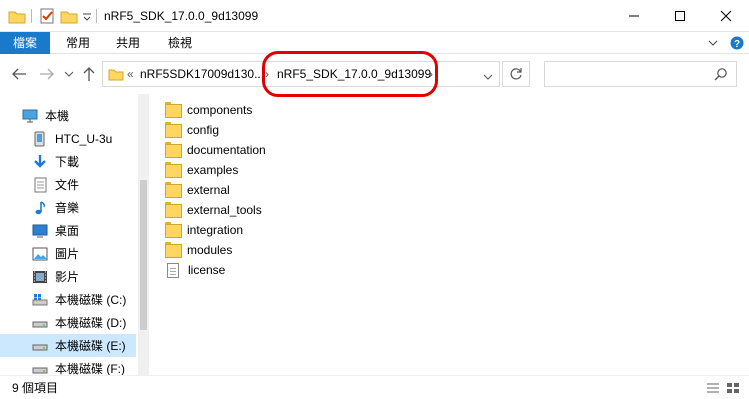  I want to click on file-name: documentation, so click(226, 150).